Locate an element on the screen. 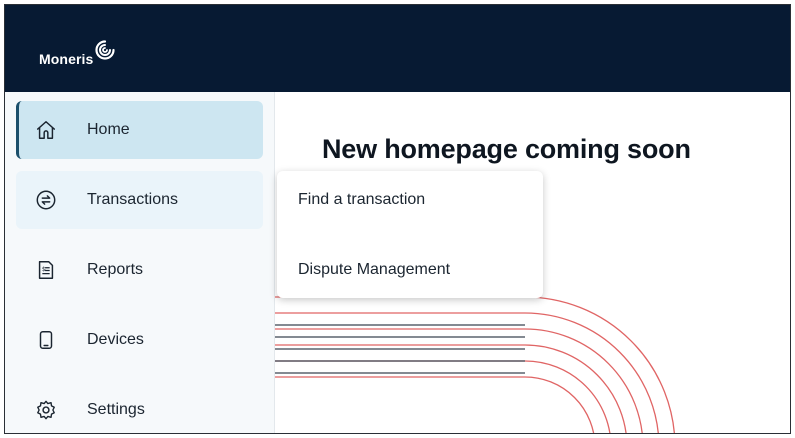 This screenshot has height=438, width=795. sidebar-item-transactions: Transactions is located at coordinates (139, 200).